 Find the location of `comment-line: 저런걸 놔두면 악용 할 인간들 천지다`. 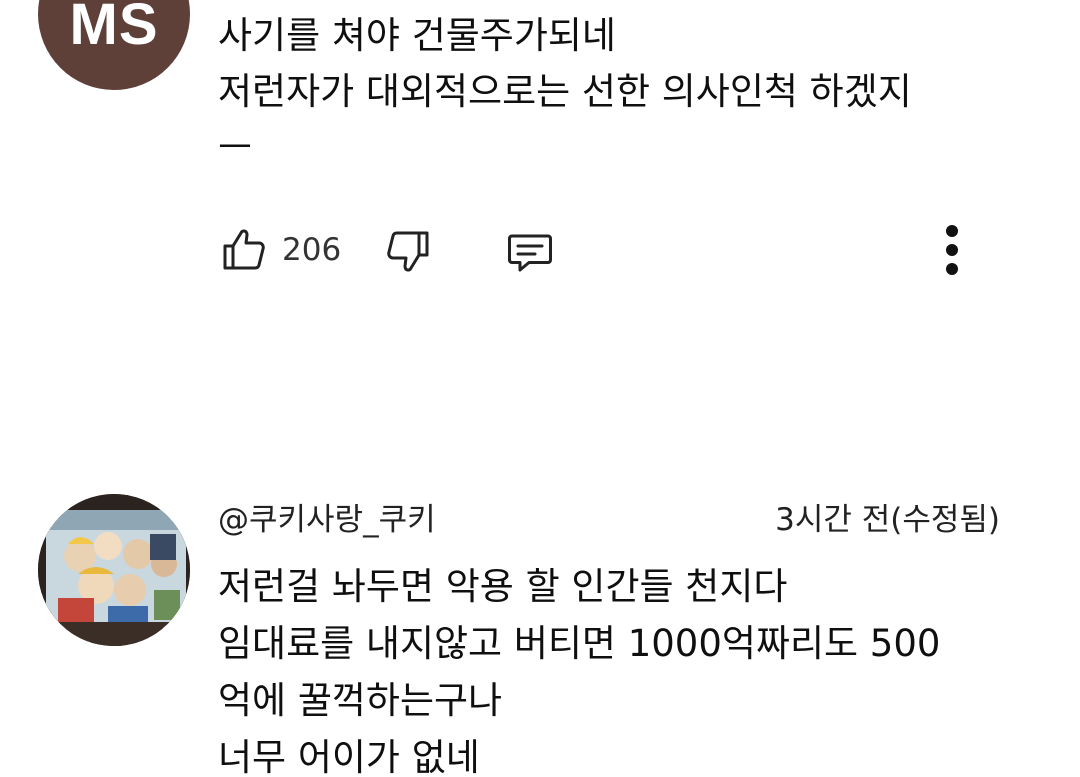

comment-line: 저런걸 놔두면 악용 할 인간들 천지다 is located at coordinates (503, 586).